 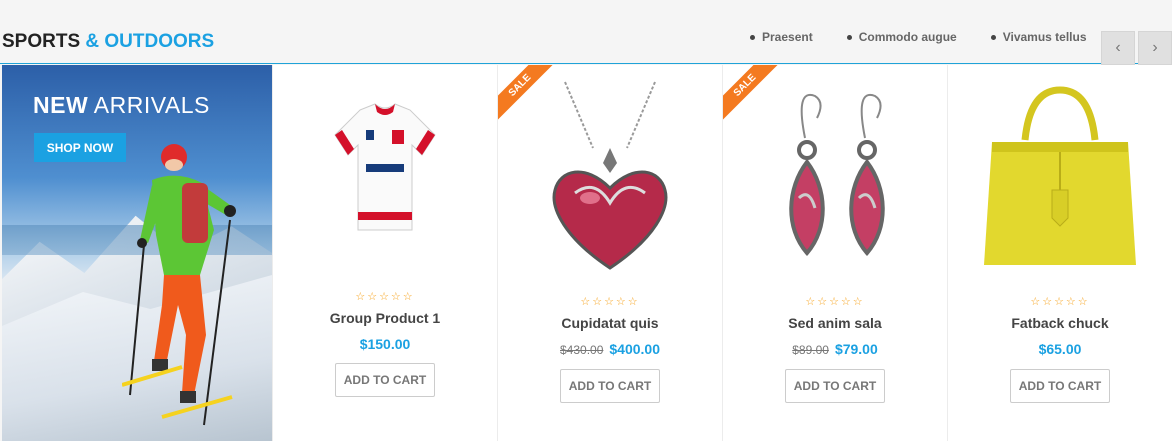 What do you see at coordinates (179, 285) in the screenshot?
I see `skier-illustration` at bounding box center [179, 285].